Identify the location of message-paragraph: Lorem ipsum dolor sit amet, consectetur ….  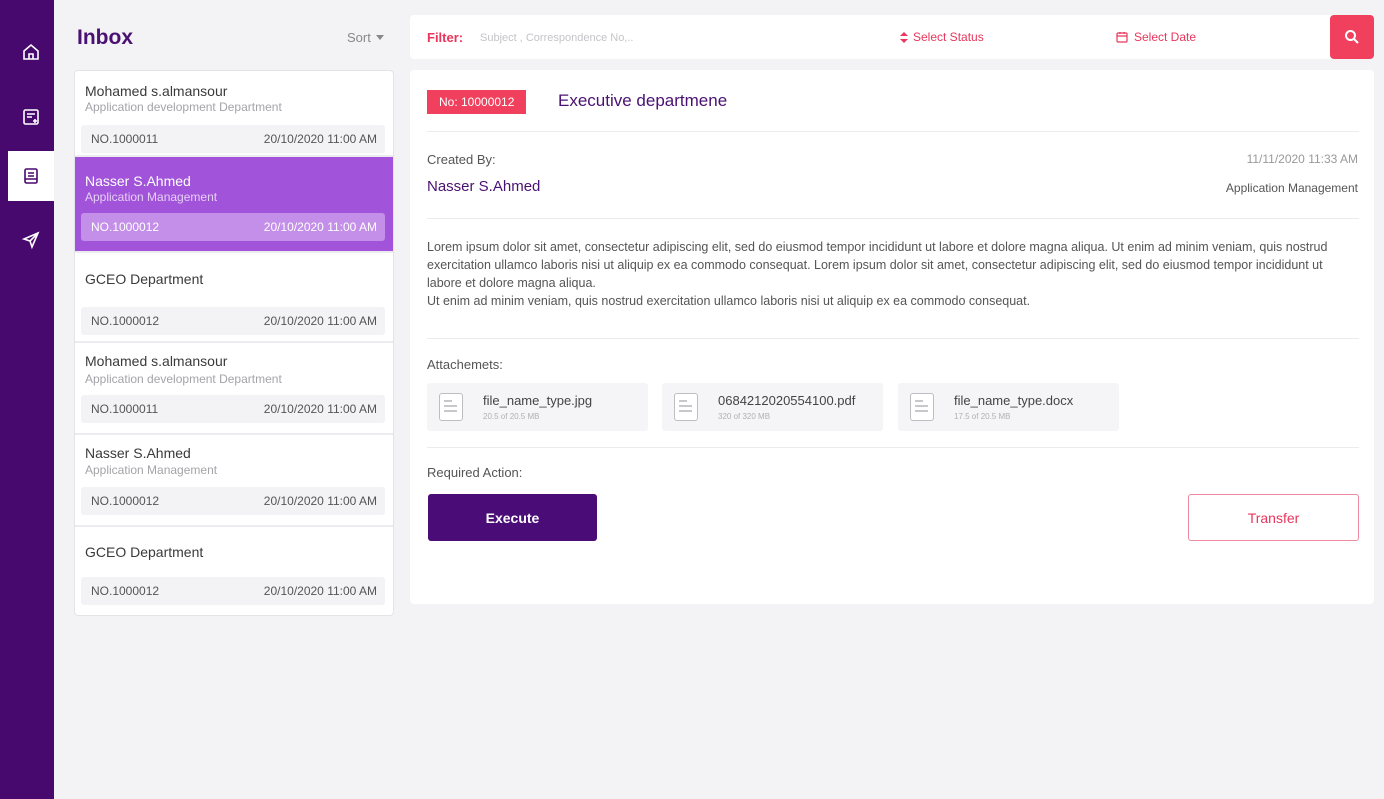
(877, 265).